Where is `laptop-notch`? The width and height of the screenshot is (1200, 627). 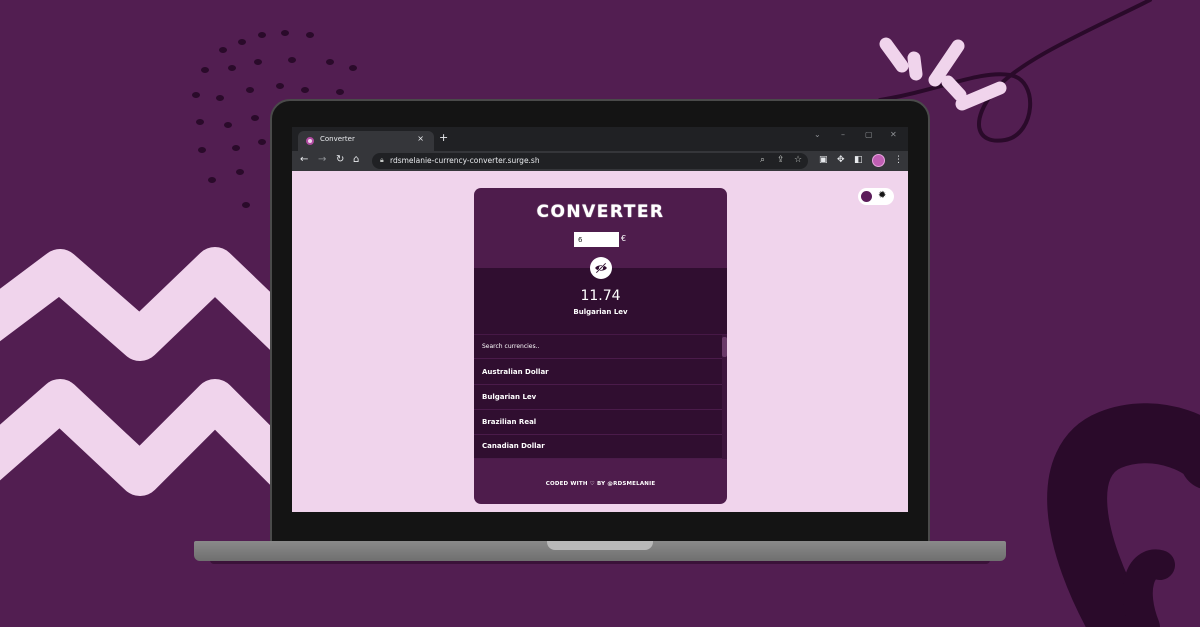
laptop-notch is located at coordinates (600, 545).